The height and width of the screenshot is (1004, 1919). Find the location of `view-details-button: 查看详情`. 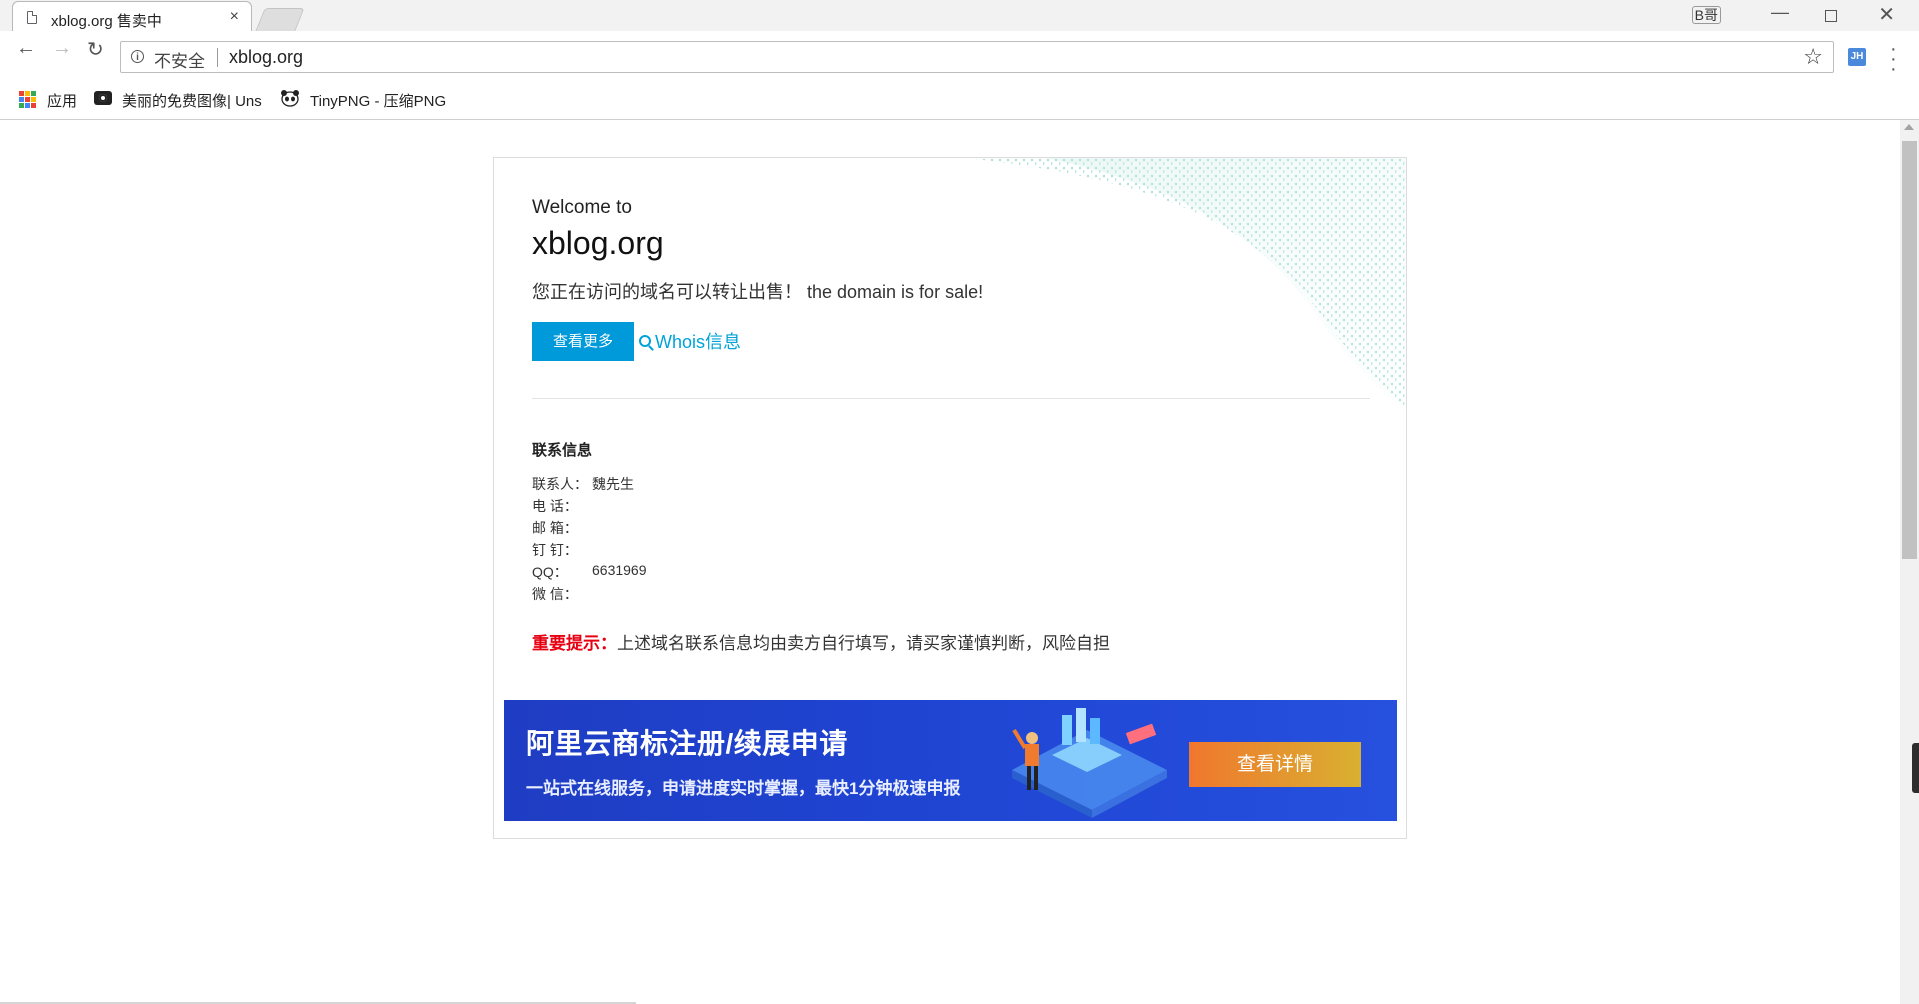

view-details-button: 查看详情 is located at coordinates (1275, 764).